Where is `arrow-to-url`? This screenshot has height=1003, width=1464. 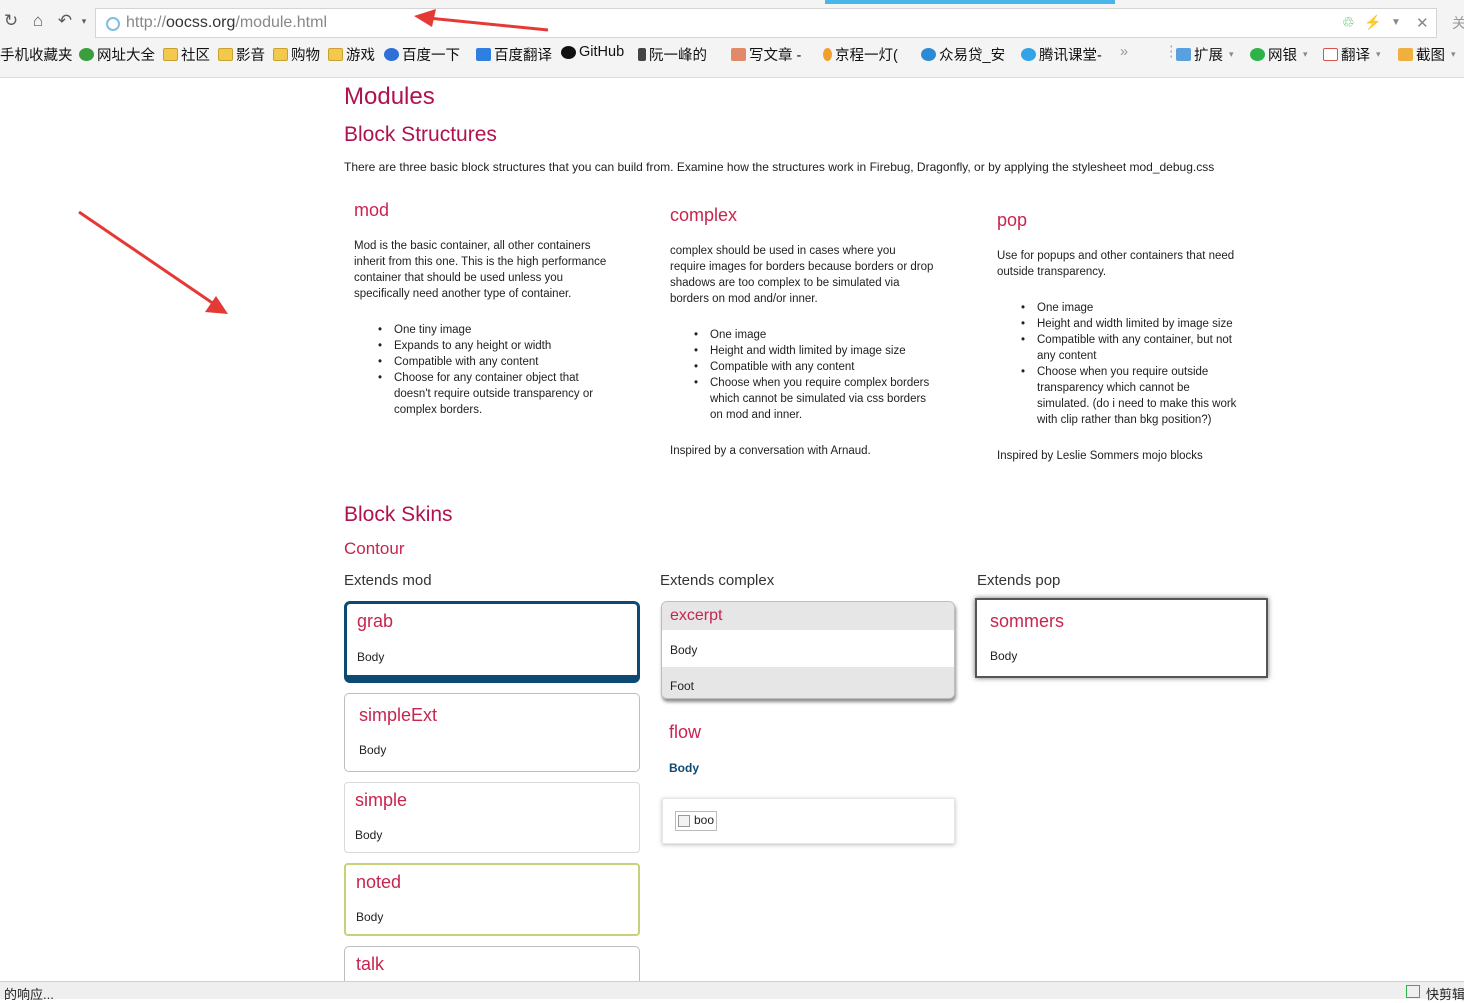
arrow-to-url is located at coordinates (481, 20).